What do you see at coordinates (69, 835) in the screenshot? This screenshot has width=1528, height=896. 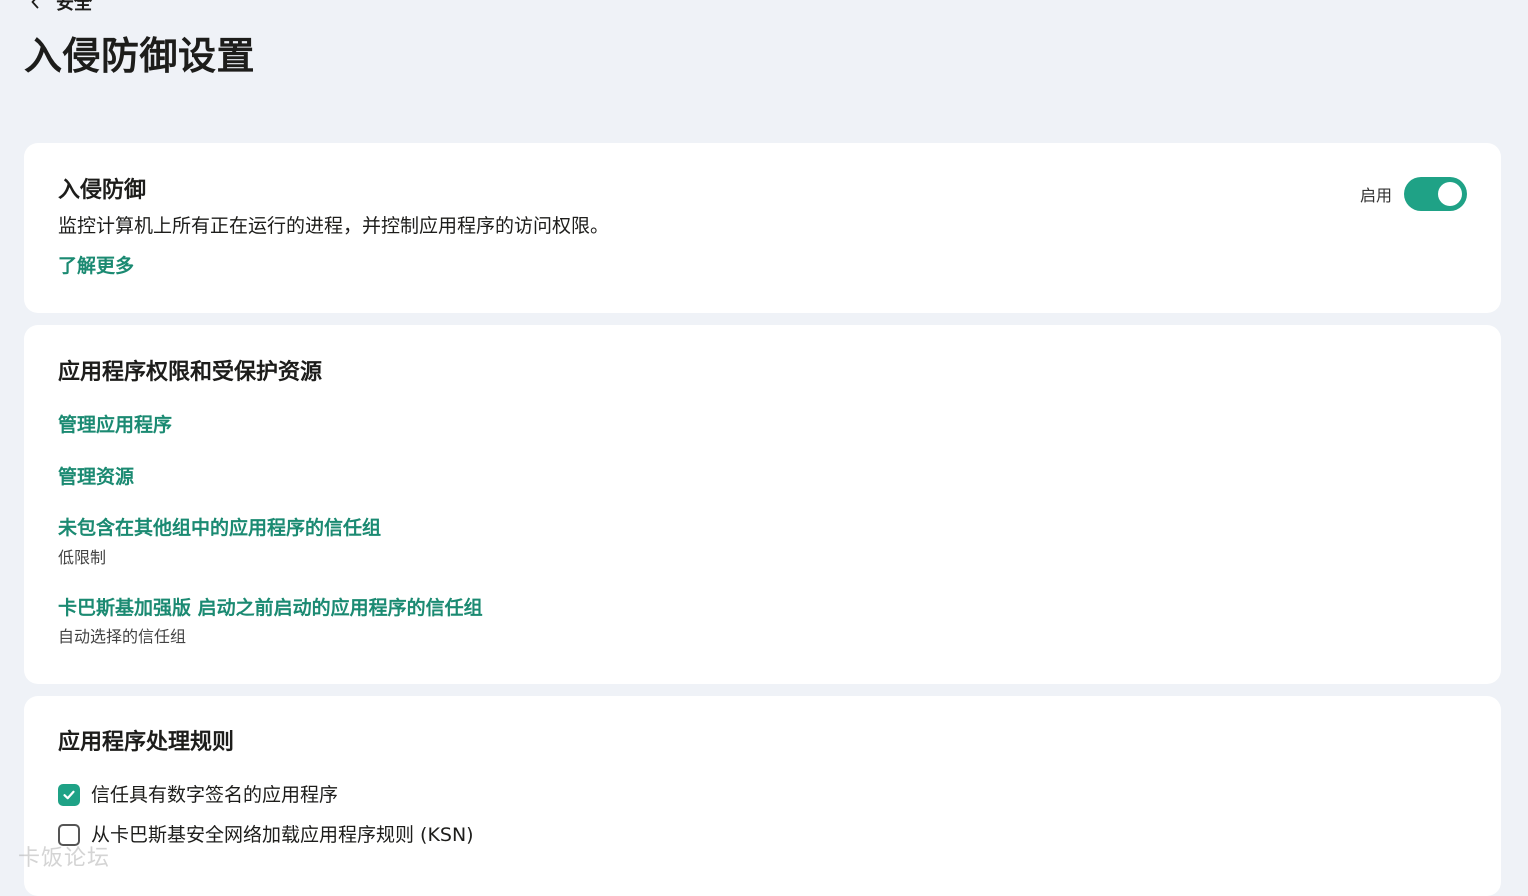 I see `ksn-rules-checkbox` at bounding box center [69, 835].